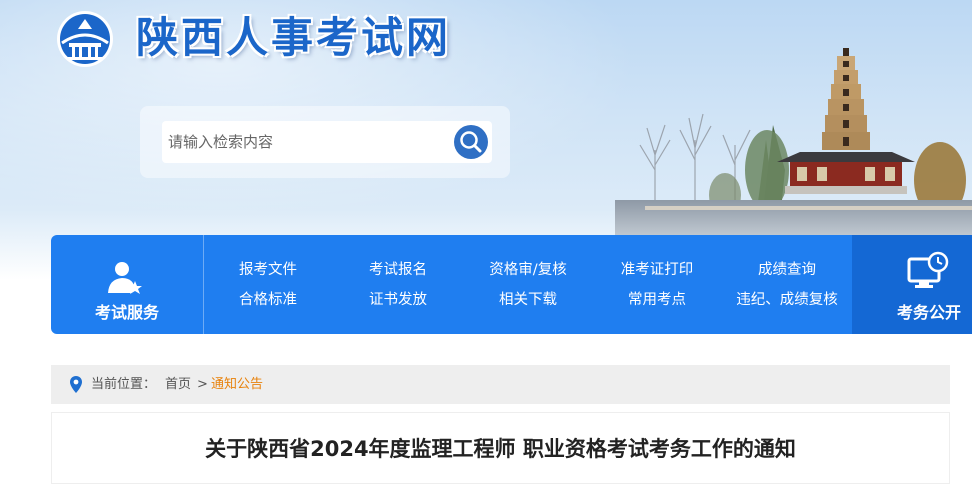 This screenshot has height=484, width=972. Describe the element at coordinates (527, 270) in the screenshot. I see `nav-link-qualification-review: 资格审/复核` at that location.